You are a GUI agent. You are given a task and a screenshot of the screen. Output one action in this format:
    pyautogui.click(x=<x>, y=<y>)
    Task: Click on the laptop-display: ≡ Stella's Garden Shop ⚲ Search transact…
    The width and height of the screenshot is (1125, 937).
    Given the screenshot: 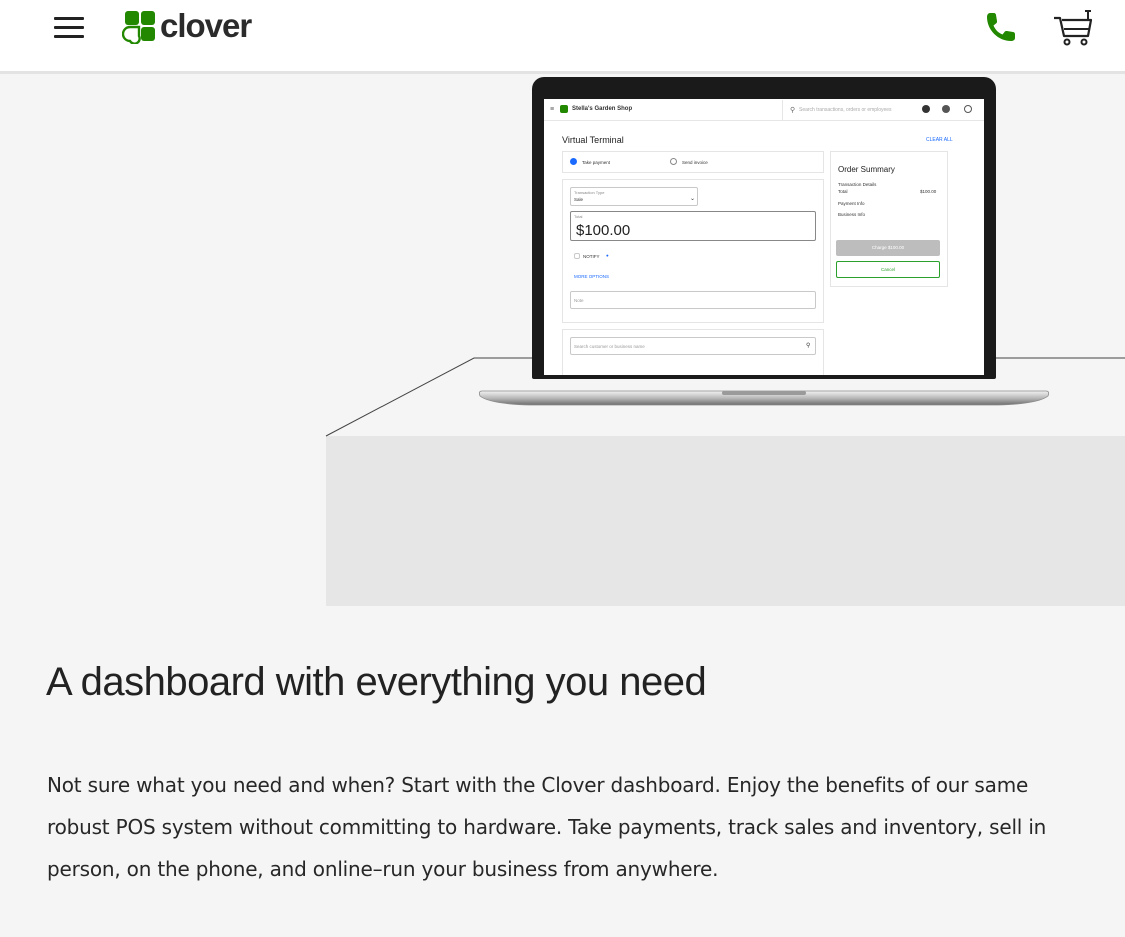 What is the action you would take?
    pyautogui.click(x=764, y=237)
    